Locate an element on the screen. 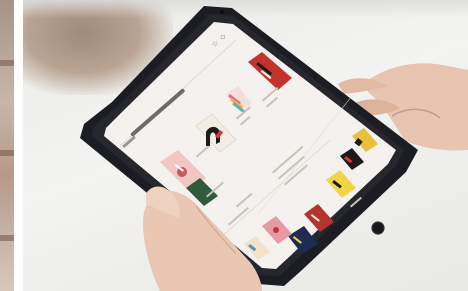 This screenshot has height=291, width=468. home-button is located at coordinates (378, 228).